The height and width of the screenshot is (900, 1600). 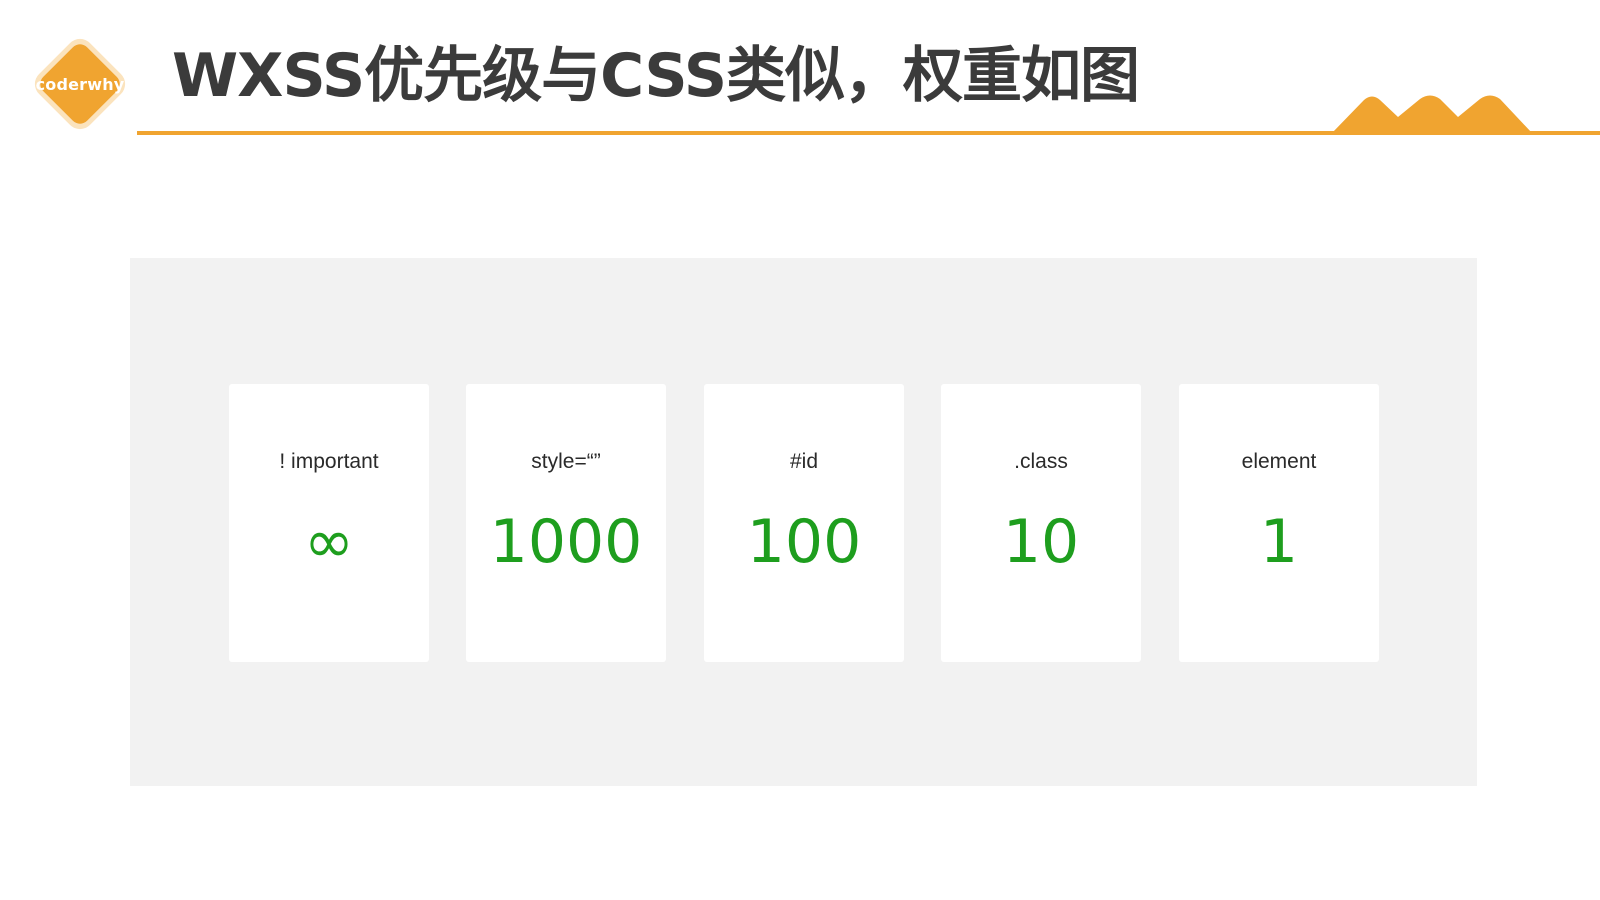 I want to click on card-value: 100, so click(x=804, y=542).